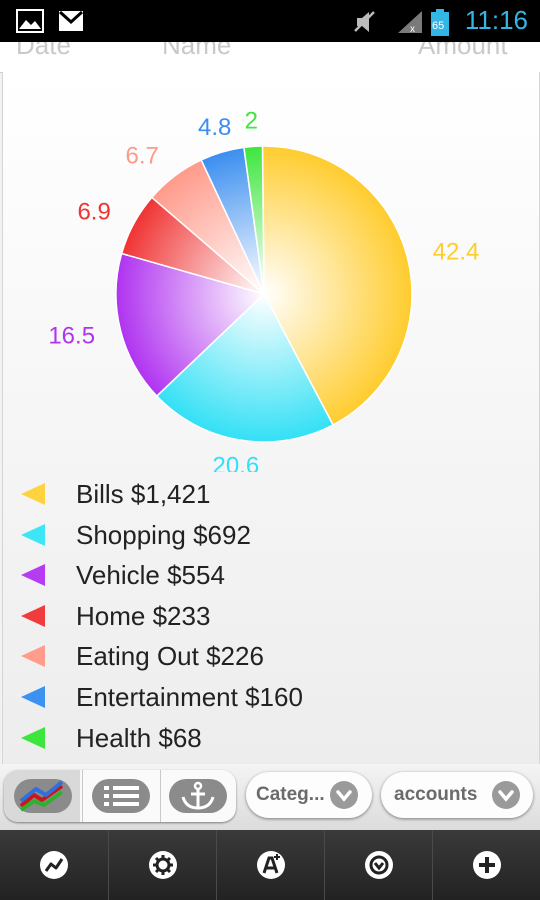 This screenshot has height=900, width=540. I want to click on add-icon, so click(487, 865).